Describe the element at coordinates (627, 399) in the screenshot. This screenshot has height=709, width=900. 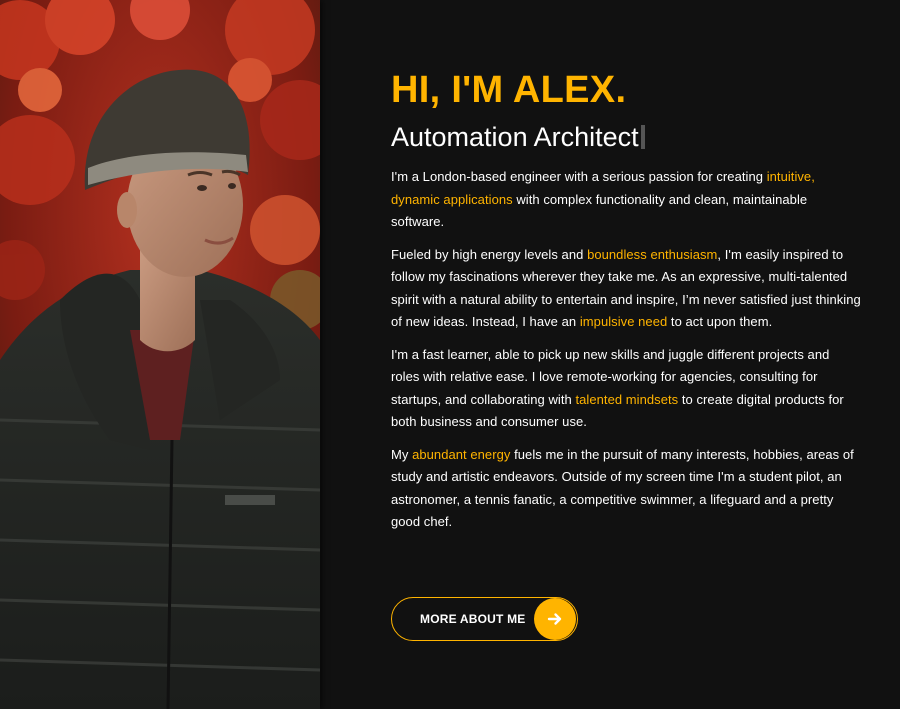
I see `bio-highlight: talented mindsets` at that location.